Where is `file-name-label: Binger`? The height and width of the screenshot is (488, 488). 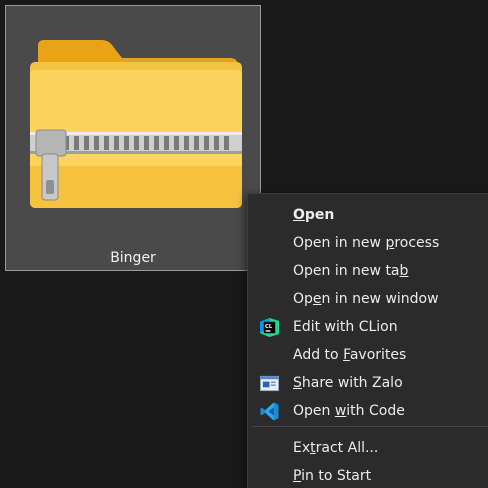 file-name-label: Binger is located at coordinates (133, 258).